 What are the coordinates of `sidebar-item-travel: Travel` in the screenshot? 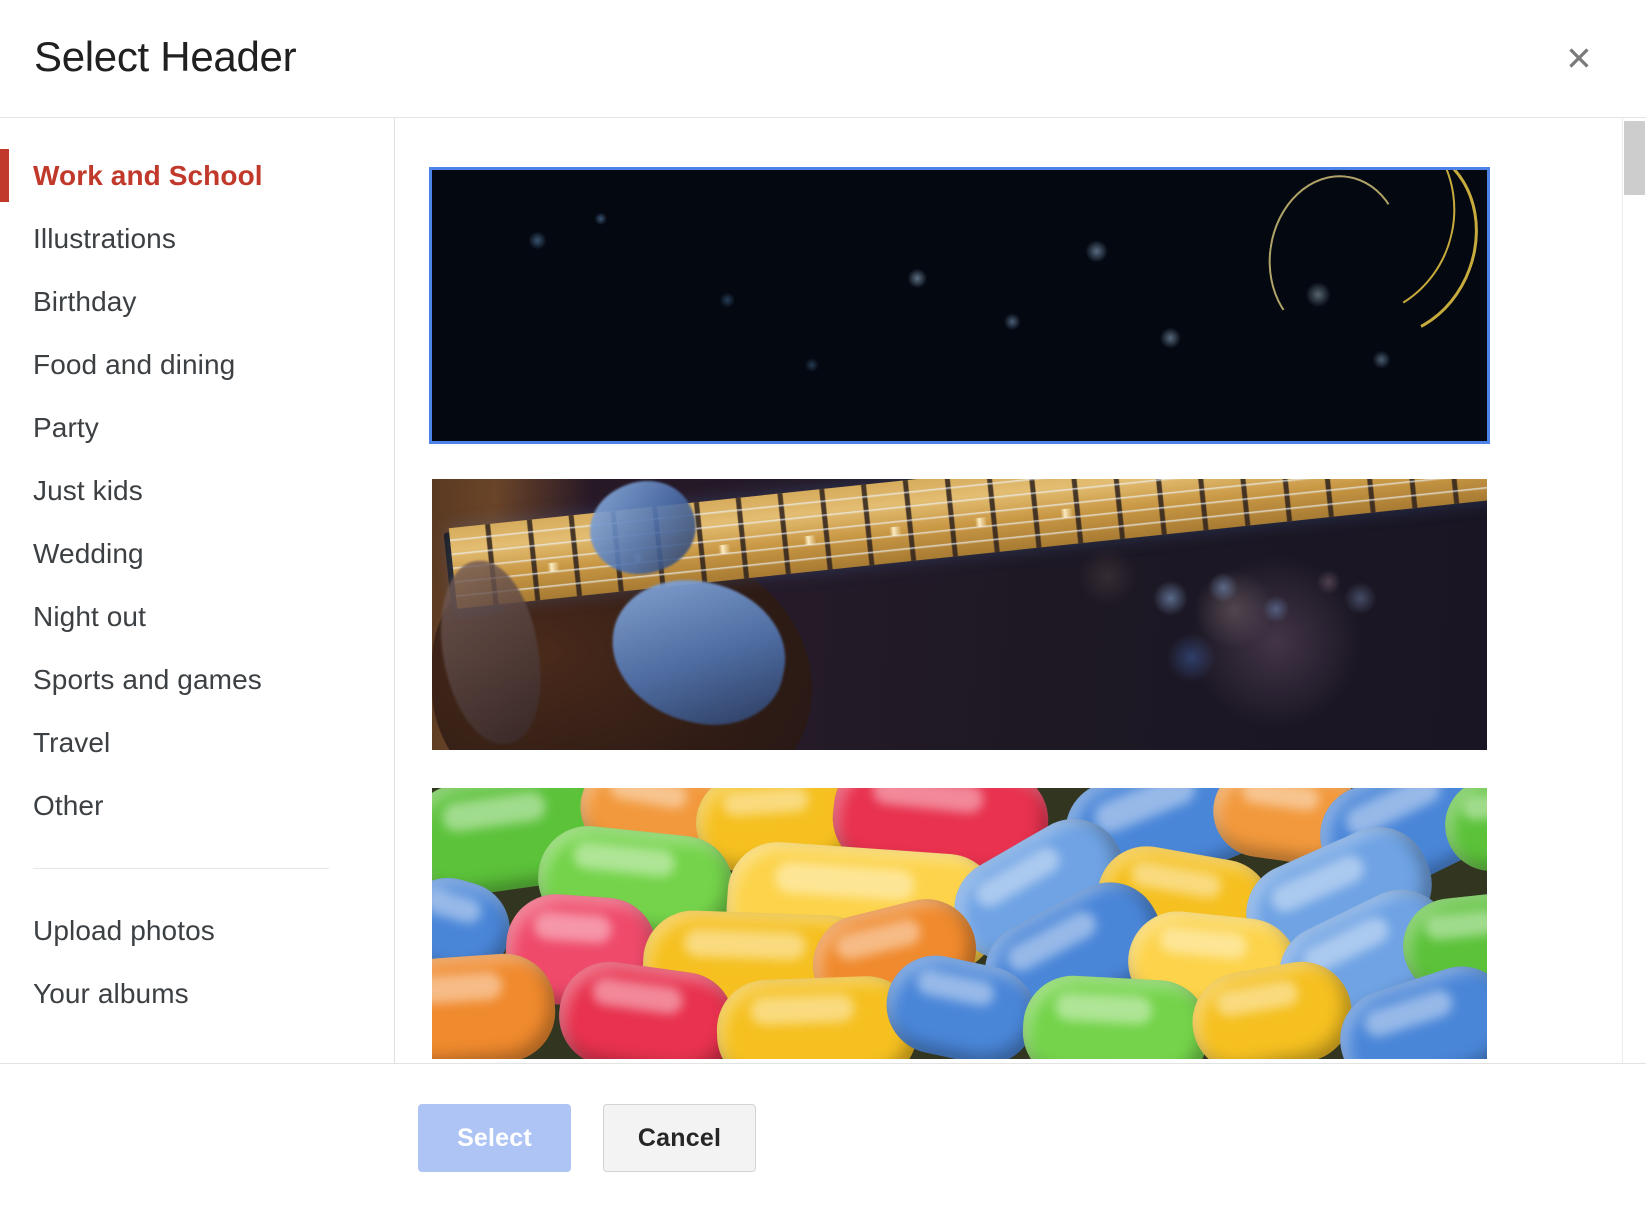 It's located at (197, 742).